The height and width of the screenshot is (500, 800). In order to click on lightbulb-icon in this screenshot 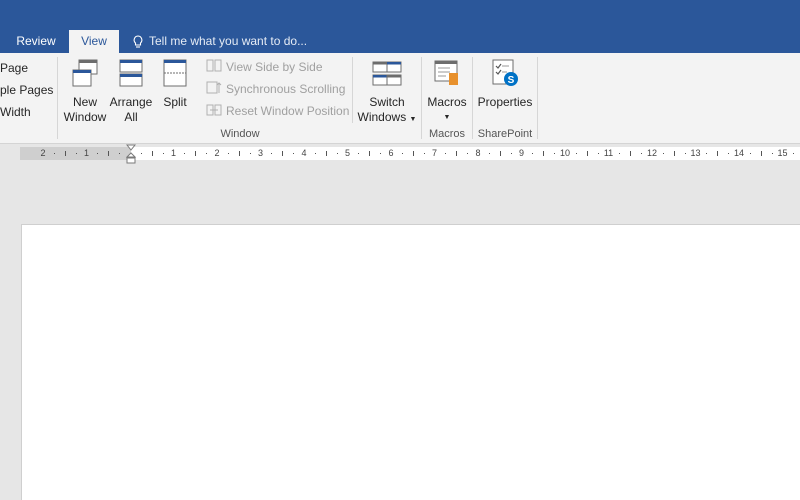, I will do `click(138, 41)`.